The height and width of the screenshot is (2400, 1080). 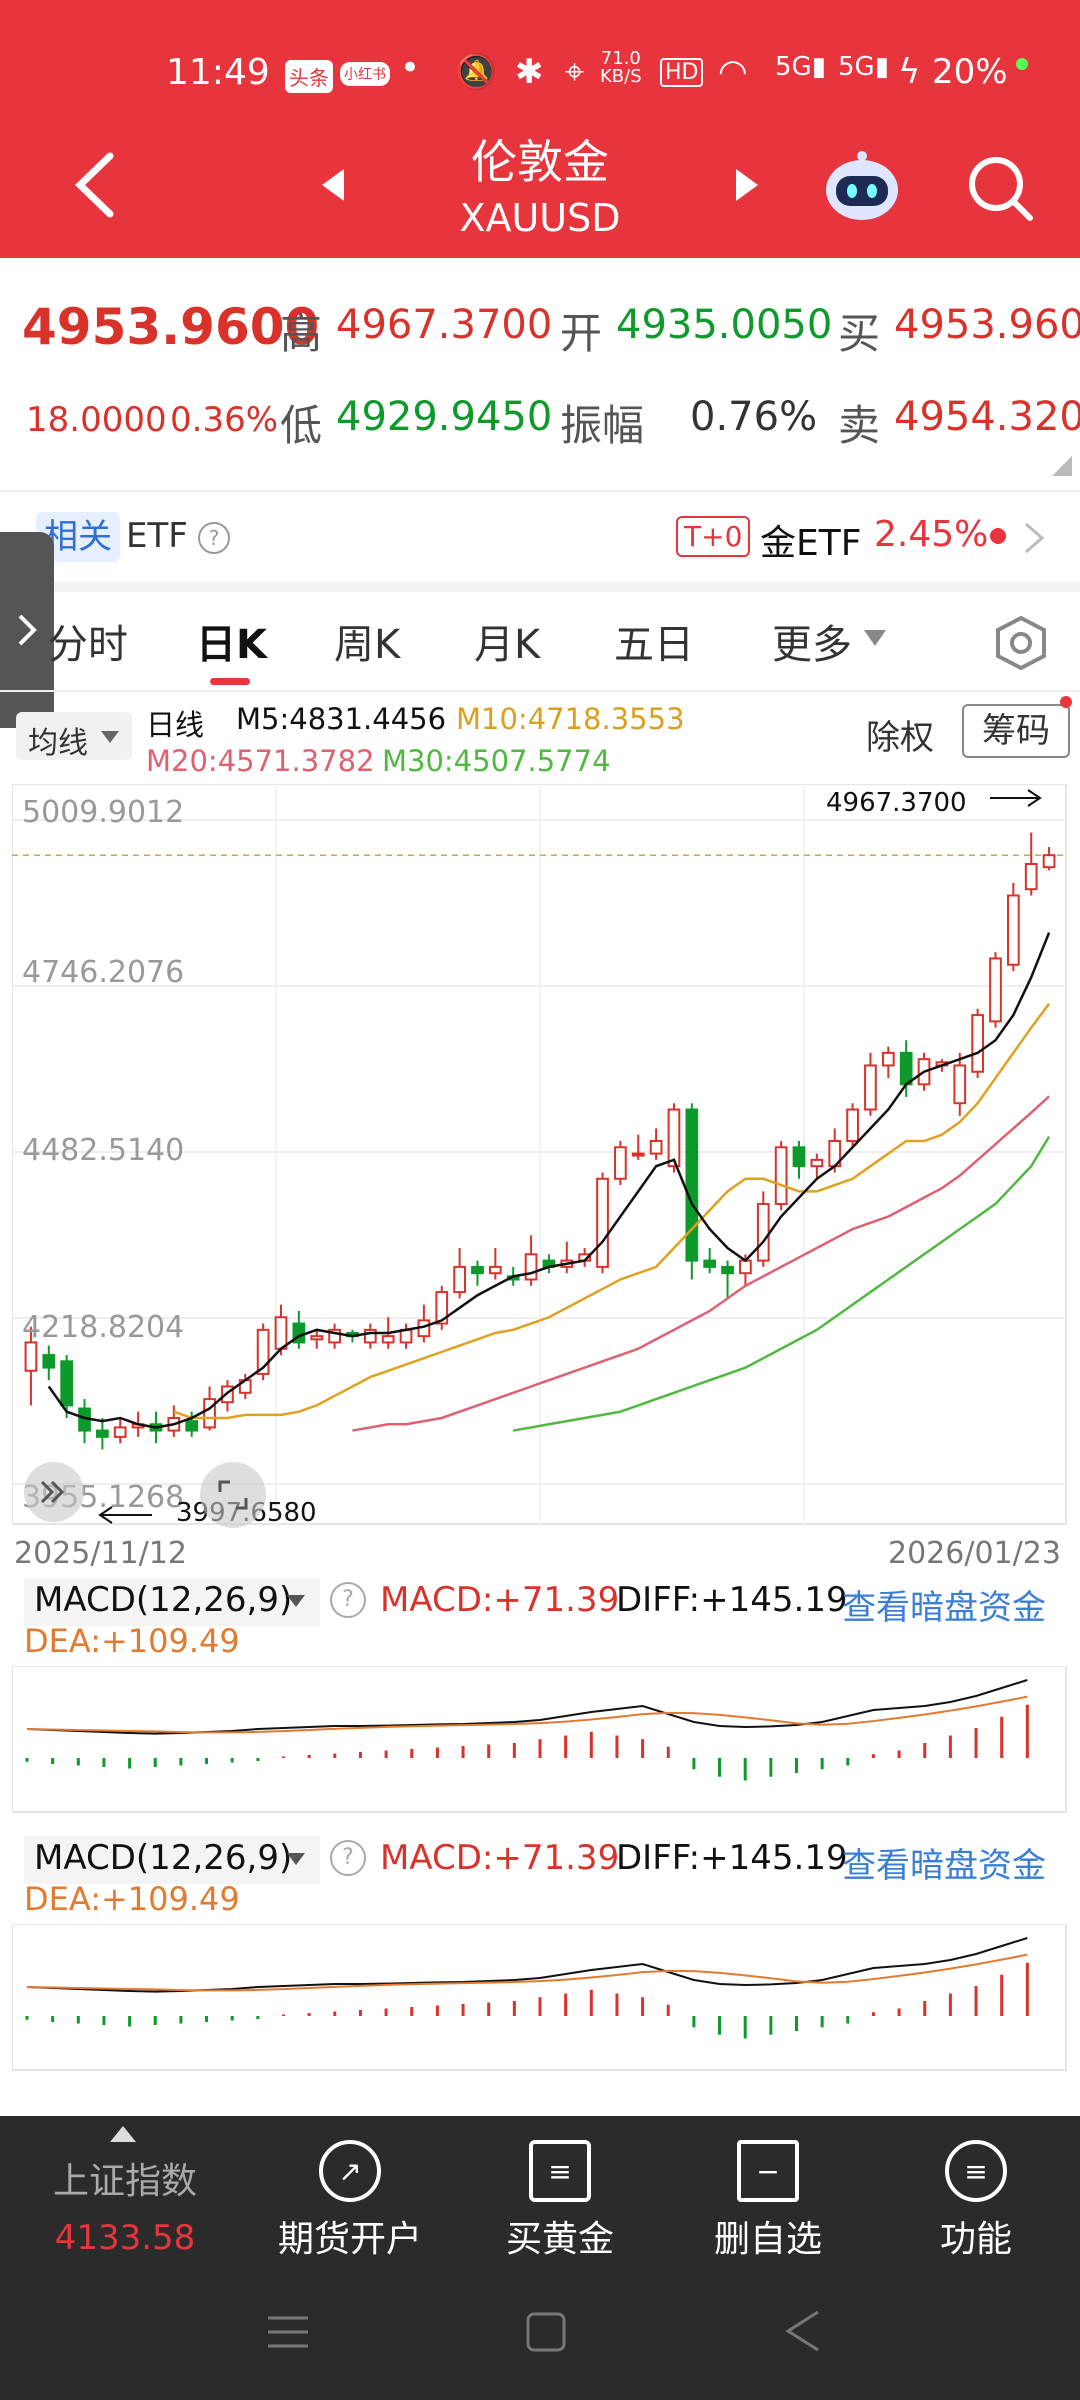 What do you see at coordinates (559, 2239) in the screenshot?
I see `buy-gold-label: 买黄金` at bounding box center [559, 2239].